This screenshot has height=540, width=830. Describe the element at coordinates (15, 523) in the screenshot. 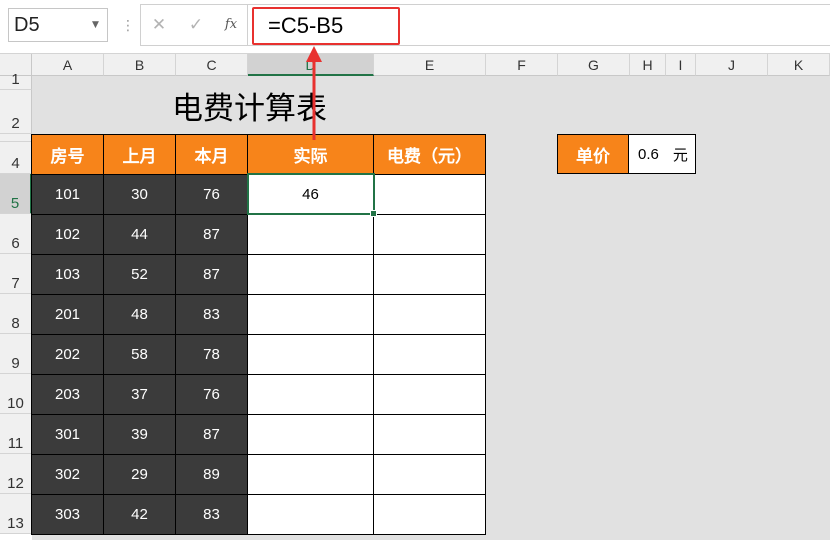

I see `row-header-label: 13` at that location.